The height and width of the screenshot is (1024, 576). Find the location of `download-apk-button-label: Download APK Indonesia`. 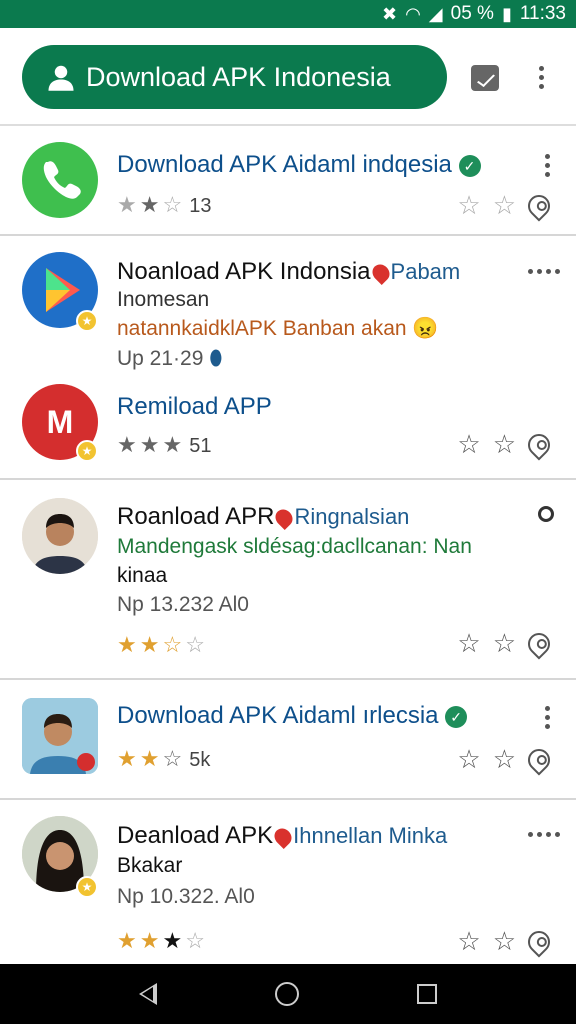

download-apk-button-label: Download APK Indonesia is located at coordinates (238, 76).